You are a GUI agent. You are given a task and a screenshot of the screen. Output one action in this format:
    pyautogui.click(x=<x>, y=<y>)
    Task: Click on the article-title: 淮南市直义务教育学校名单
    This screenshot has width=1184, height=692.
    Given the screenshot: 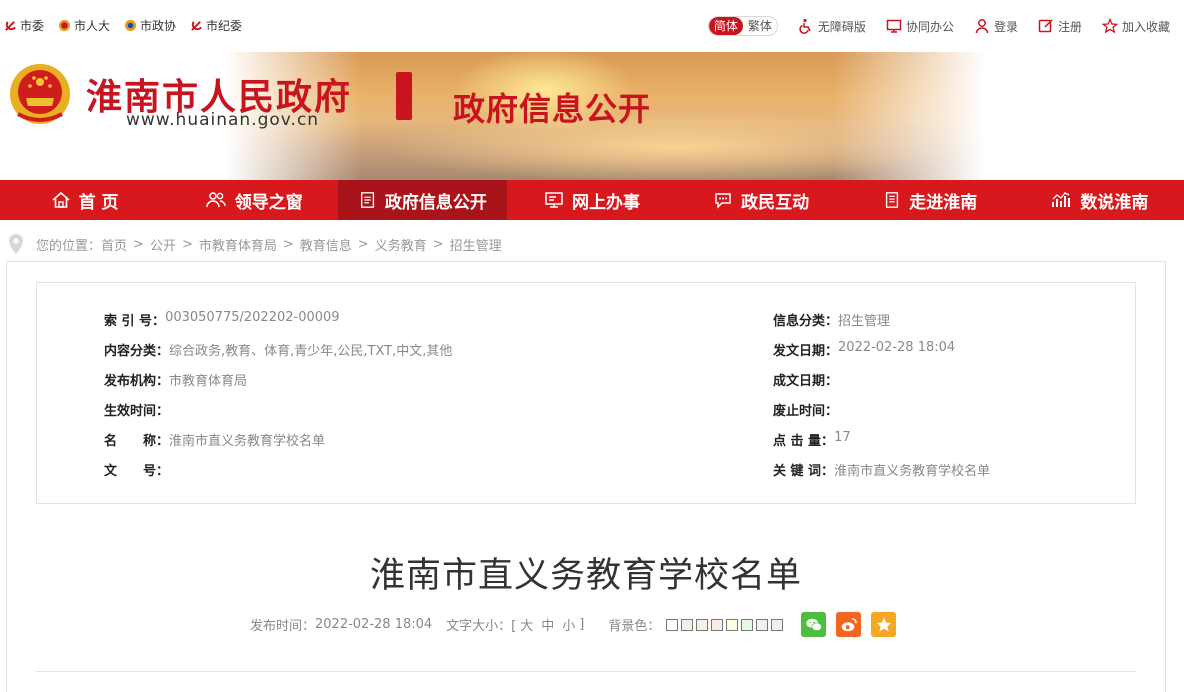 What is the action you would take?
    pyautogui.click(x=585, y=576)
    